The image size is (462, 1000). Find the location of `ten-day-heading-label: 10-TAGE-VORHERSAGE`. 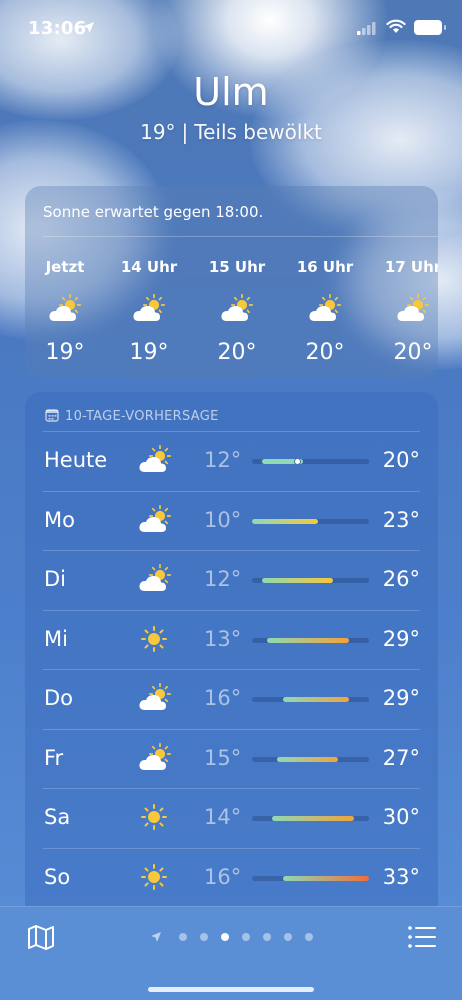

ten-day-heading-label: 10-TAGE-VORHERSAGE is located at coordinates (142, 416).